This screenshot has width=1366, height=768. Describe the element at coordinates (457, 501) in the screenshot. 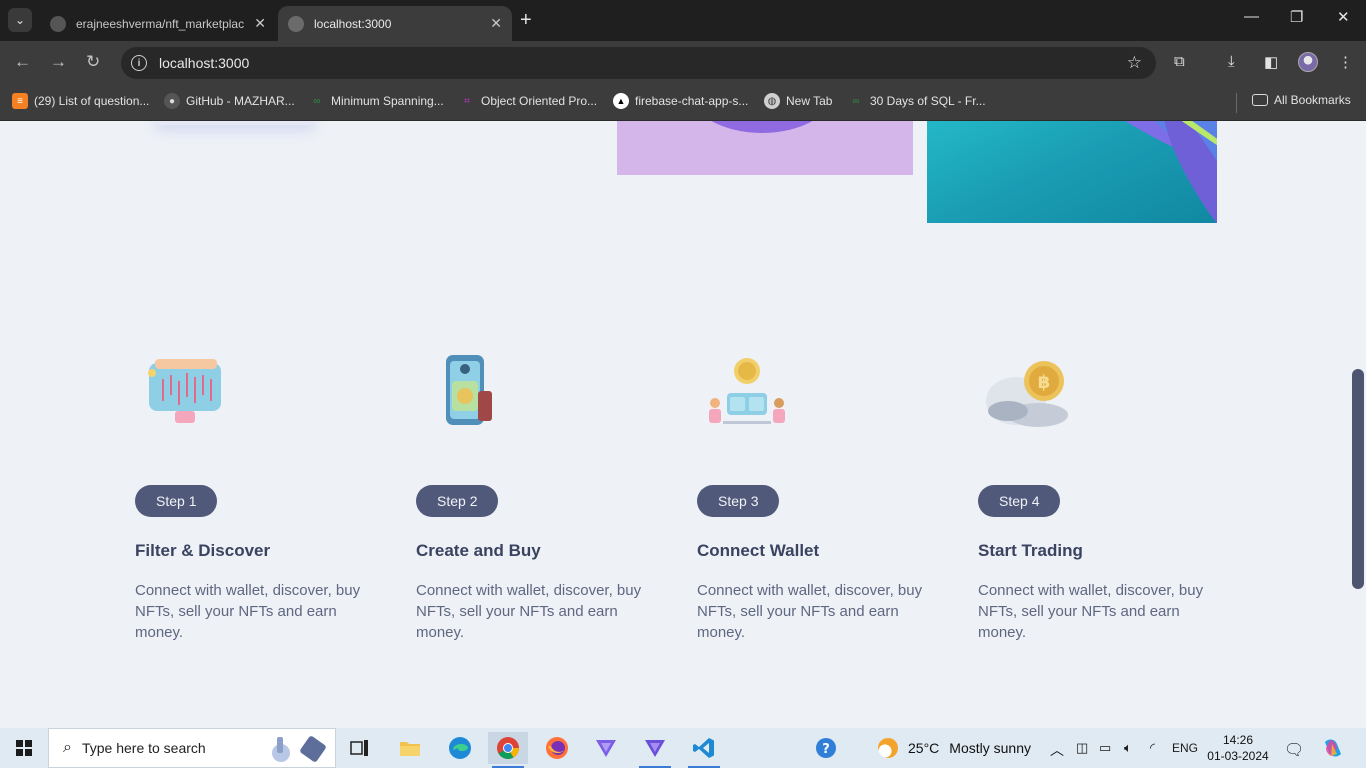

I see `step-badge: Step 2` at that location.